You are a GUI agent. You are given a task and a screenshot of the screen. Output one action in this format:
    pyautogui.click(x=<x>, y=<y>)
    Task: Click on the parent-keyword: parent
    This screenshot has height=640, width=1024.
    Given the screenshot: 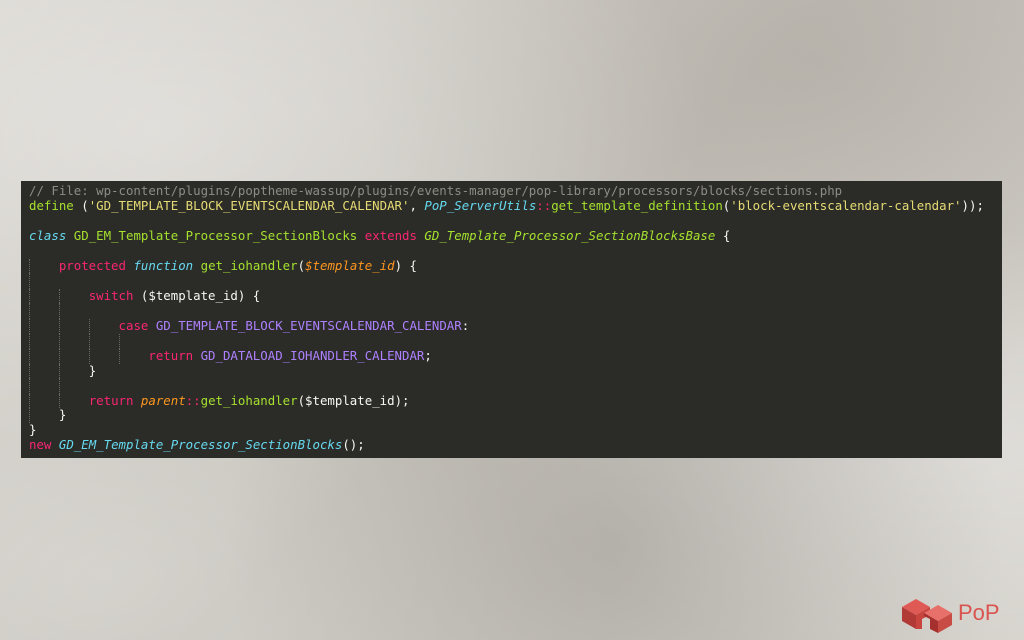 What is the action you would take?
    pyautogui.click(x=163, y=400)
    